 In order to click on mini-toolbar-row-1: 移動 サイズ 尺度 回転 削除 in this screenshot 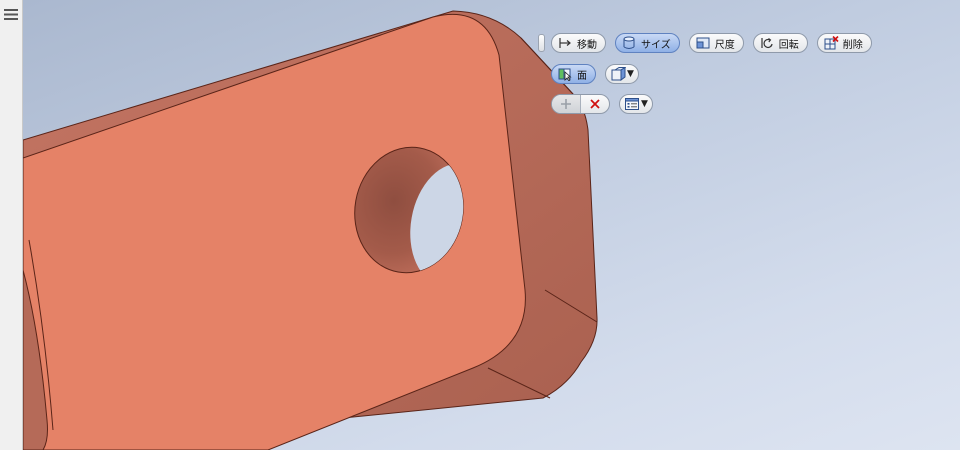, I will do `click(705, 43)`.